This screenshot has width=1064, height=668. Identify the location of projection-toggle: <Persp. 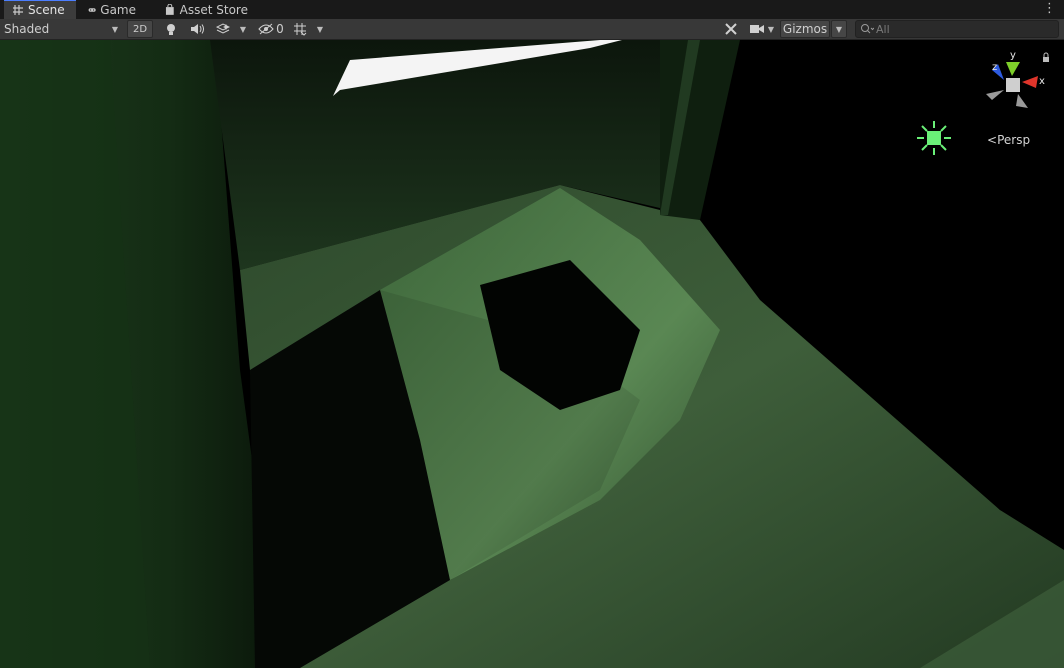
(1008, 140).